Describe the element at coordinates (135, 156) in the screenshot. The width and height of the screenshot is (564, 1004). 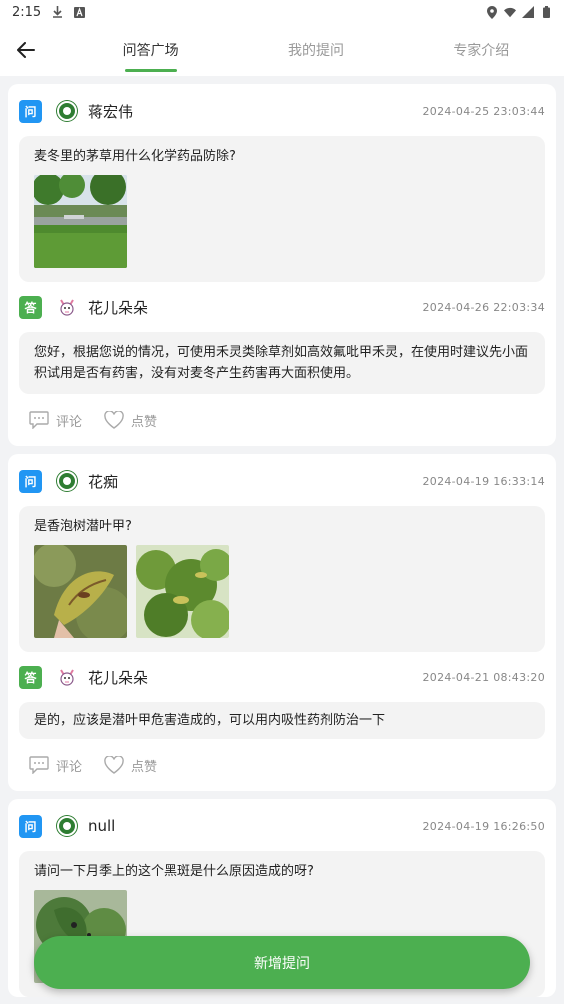
I see `question-text: 麦冬里的茅草用什么化学药品防除?` at that location.